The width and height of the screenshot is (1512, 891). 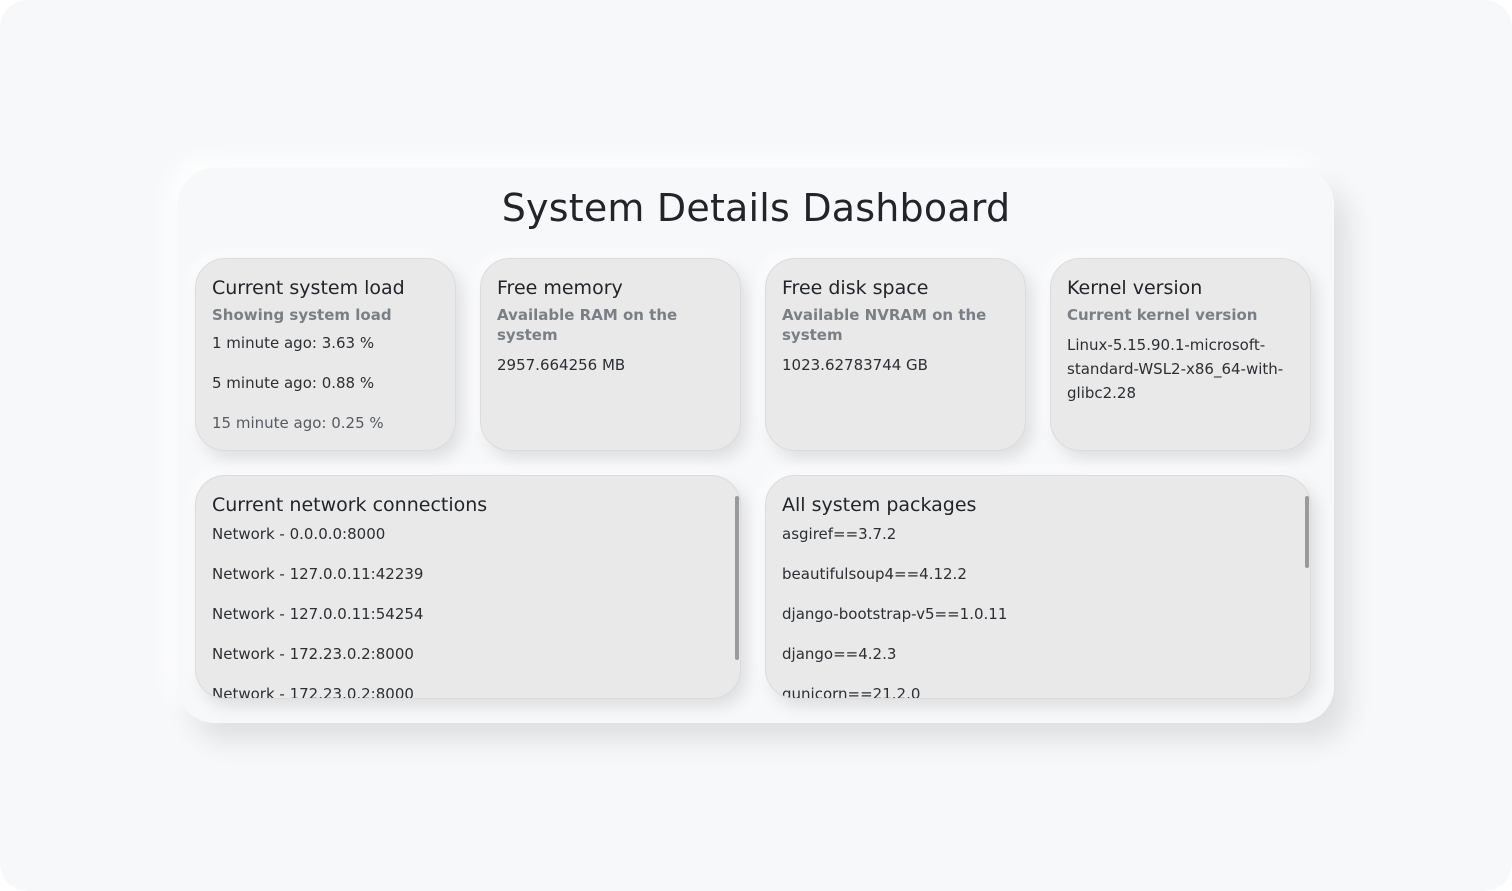 I want to click on free-disk-value: 1023.62783744 GB, so click(x=855, y=365).